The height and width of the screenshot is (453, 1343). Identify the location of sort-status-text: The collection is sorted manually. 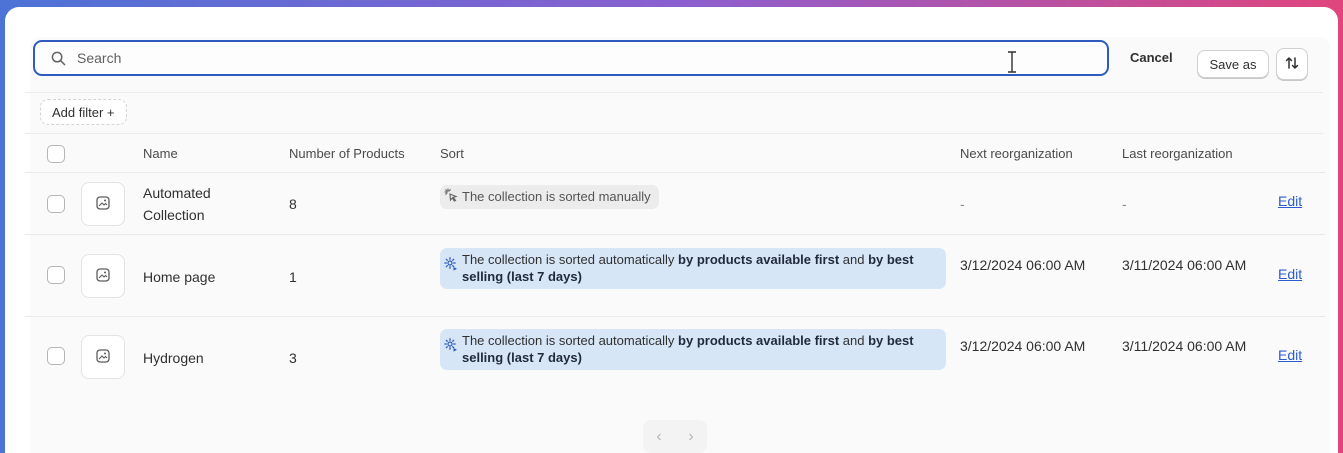
(556, 196).